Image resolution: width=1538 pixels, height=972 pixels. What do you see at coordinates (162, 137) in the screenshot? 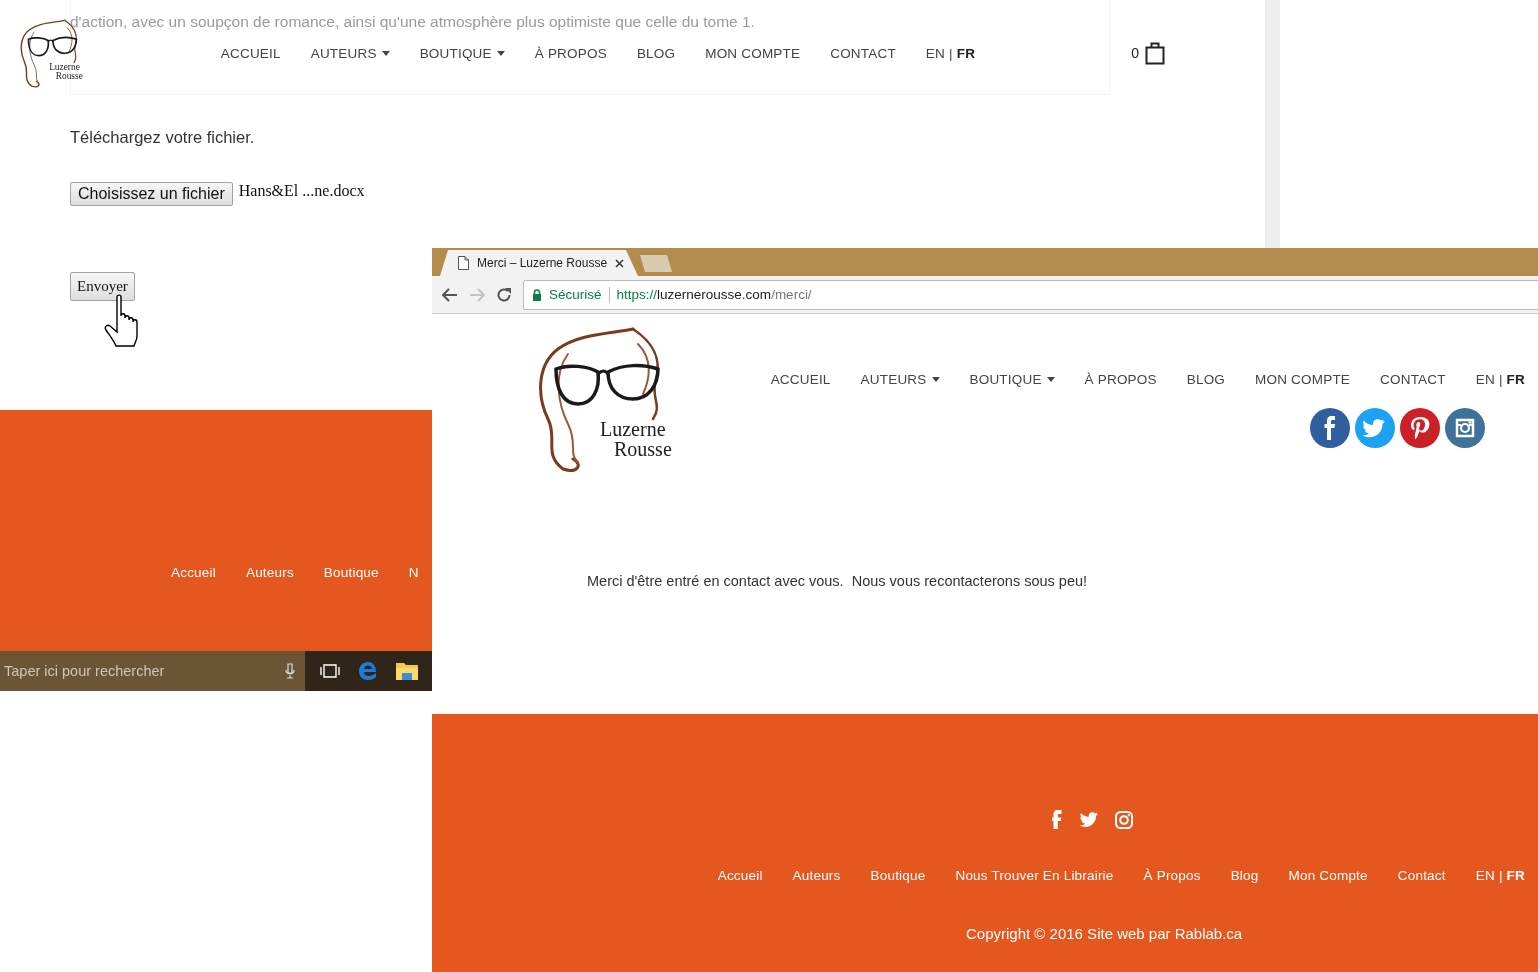
I see `upload-label: Téléchargez votre fichier.` at bounding box center [162, 137].